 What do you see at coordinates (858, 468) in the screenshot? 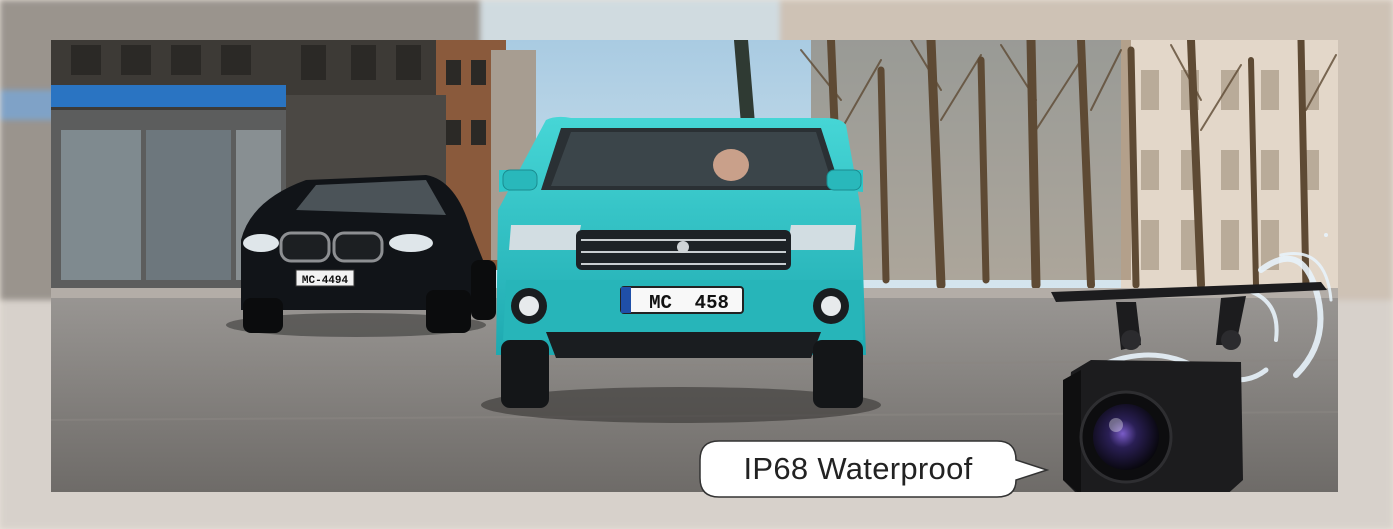
I see `callout-text: IP68 Waterproof` at bounding box center [858, 468].